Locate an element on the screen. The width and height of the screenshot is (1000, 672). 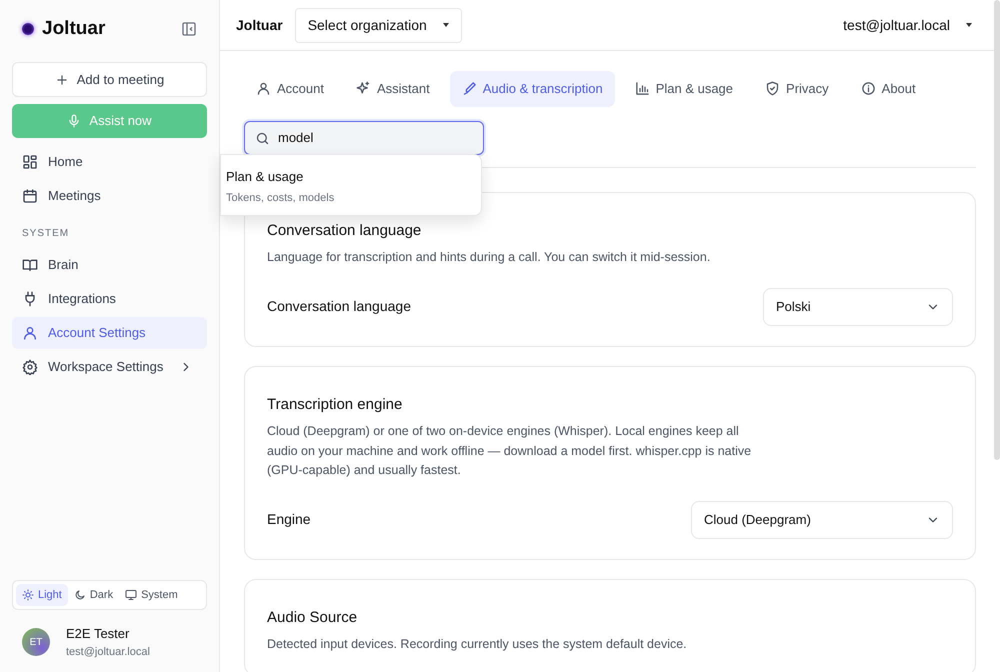
section-title: Conversation language is located at coordinates (344, 230).